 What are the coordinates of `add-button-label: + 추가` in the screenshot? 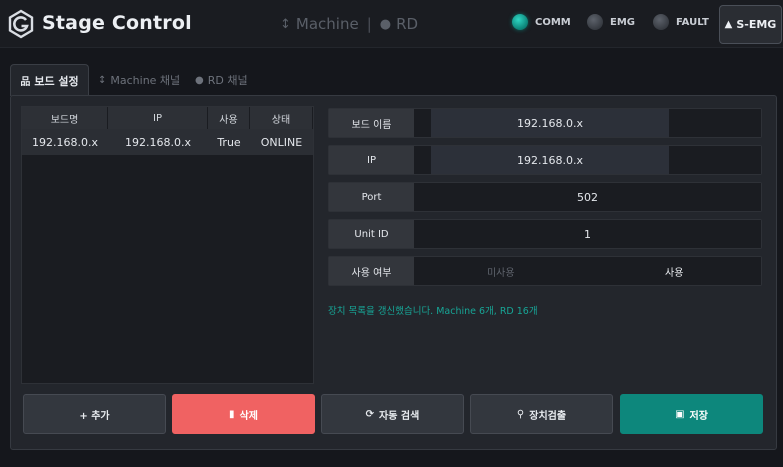 It's located at (94, 416).